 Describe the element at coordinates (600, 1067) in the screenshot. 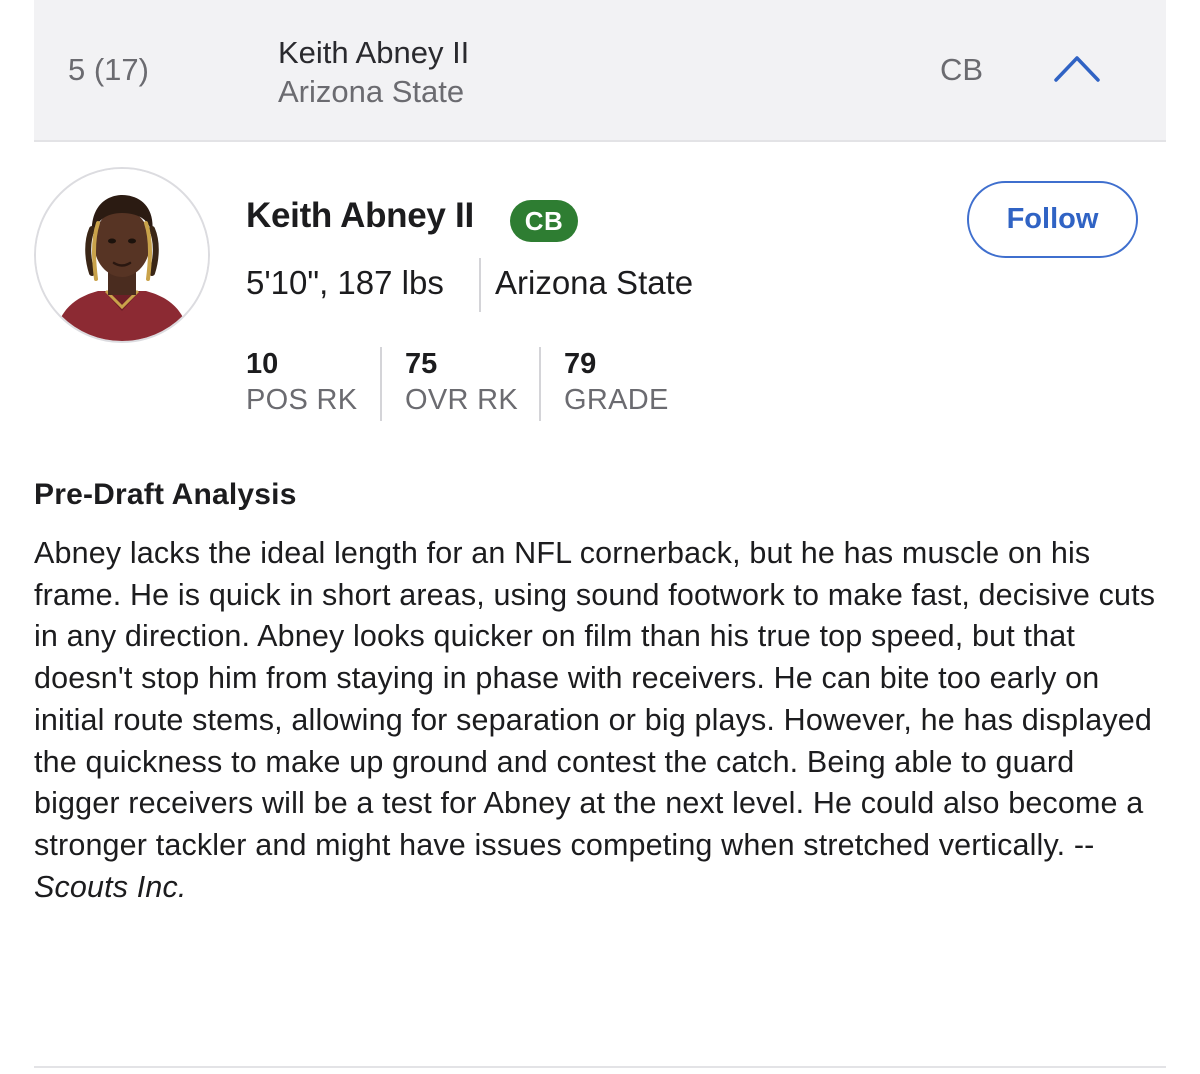

I see `bottom-divider` at that location.